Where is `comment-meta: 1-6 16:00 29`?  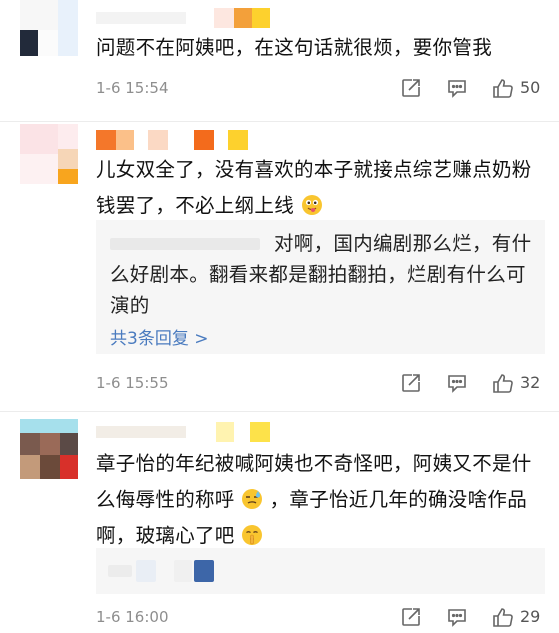
comment-meta: 1-6 16:00 29 is located at coordinates (319, 617).